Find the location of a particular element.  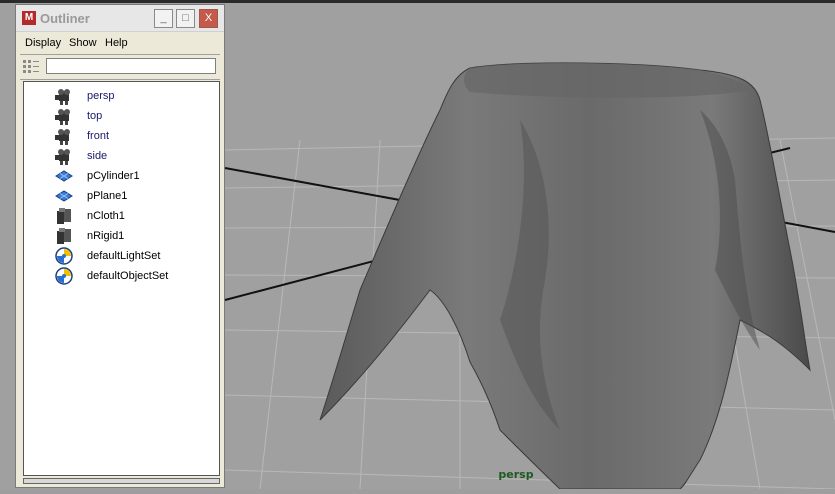

minimize-button: _ is located at coordinates (163, 18).